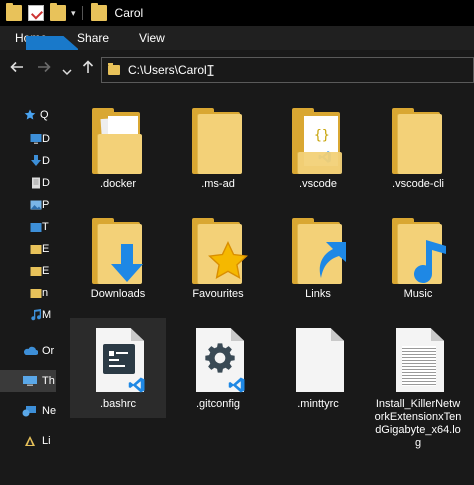  Describe the element at coordinates (36, 13) in the screenshot. I see `properties-icon` at that location.